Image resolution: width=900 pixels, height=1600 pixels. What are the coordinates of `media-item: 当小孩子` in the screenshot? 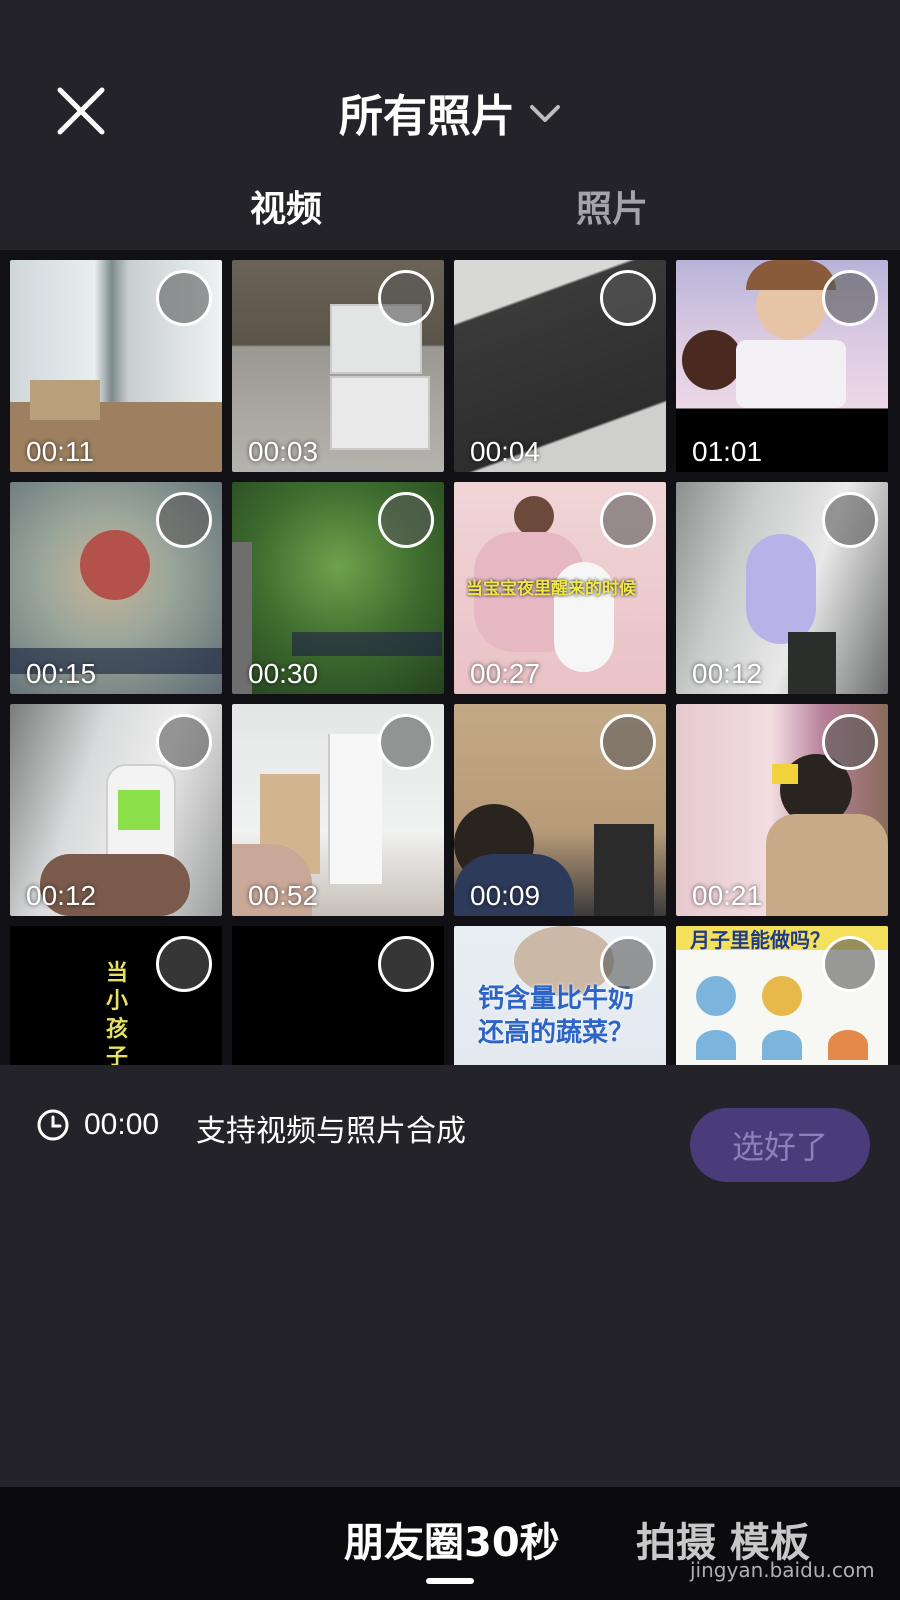 It's located at (116, 995).